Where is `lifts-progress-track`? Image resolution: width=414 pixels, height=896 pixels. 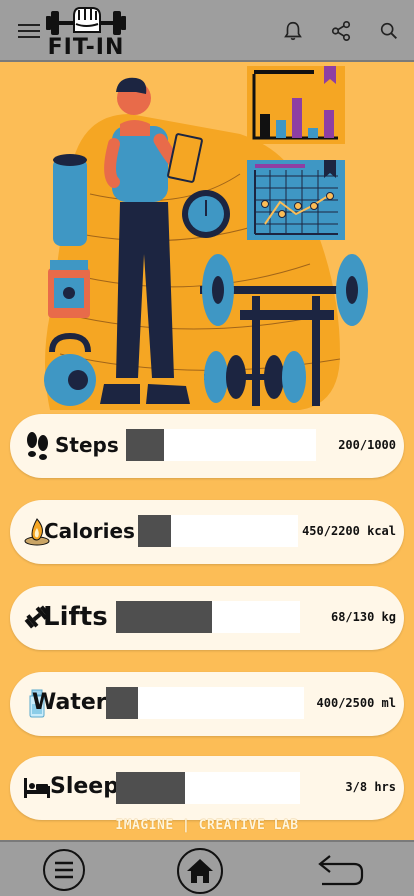
lifts-progress-track is located at coordinates (208, 617).